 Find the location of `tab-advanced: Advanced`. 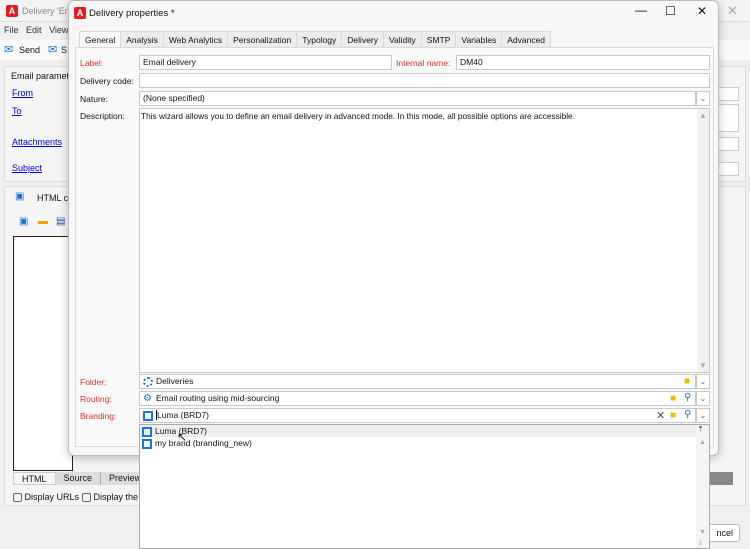

tab-advanced: Advanced is located at coordinates (526, 39).